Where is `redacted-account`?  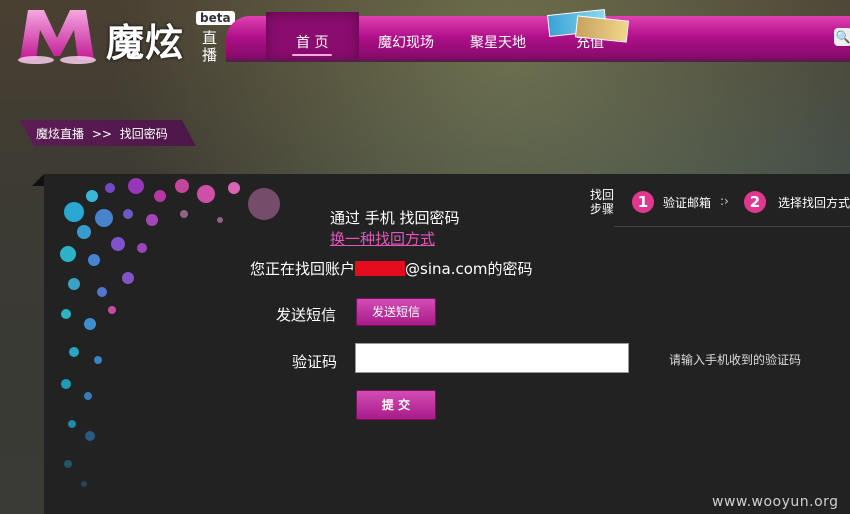
redacted-account is located at coordinates (380, 268).